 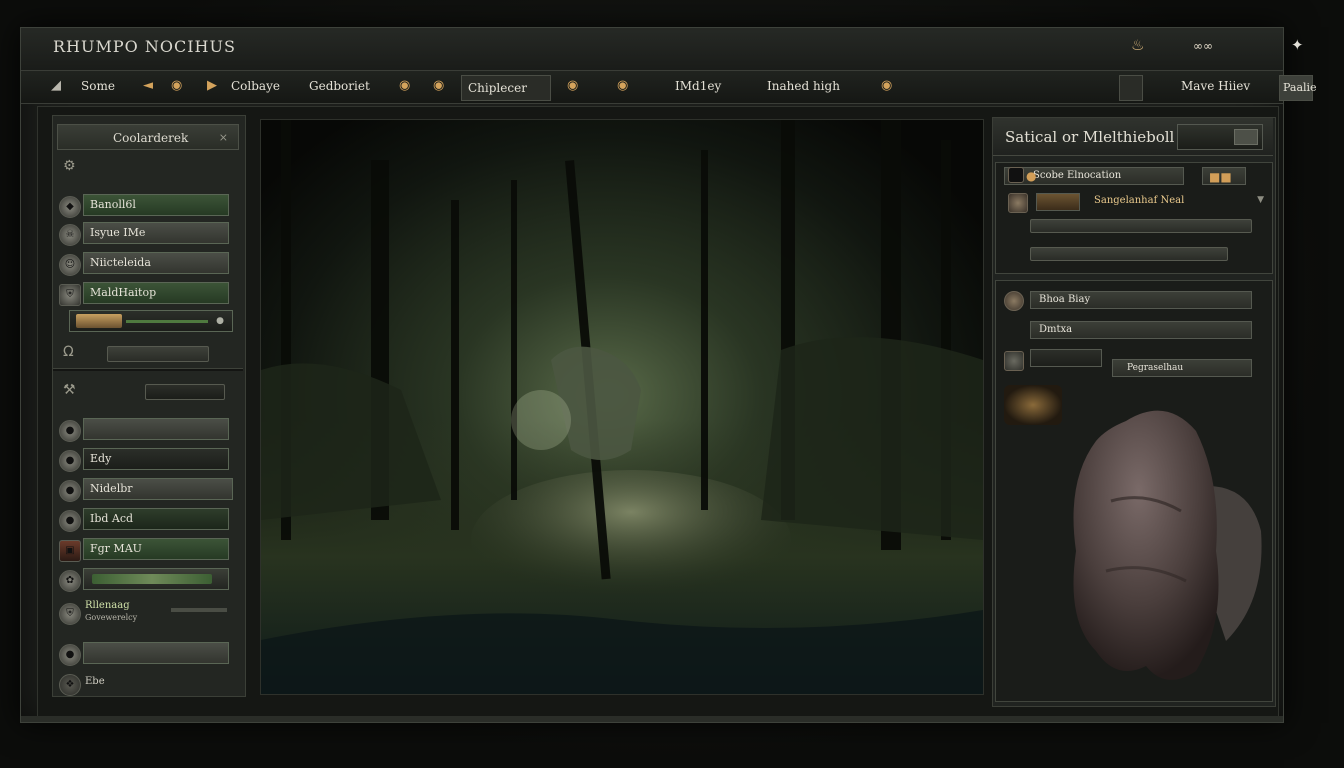 What do you see at coordinates (1016, 175) in the screenshot?
I see `checkbox-icon` at bounding box center [1016, 175].